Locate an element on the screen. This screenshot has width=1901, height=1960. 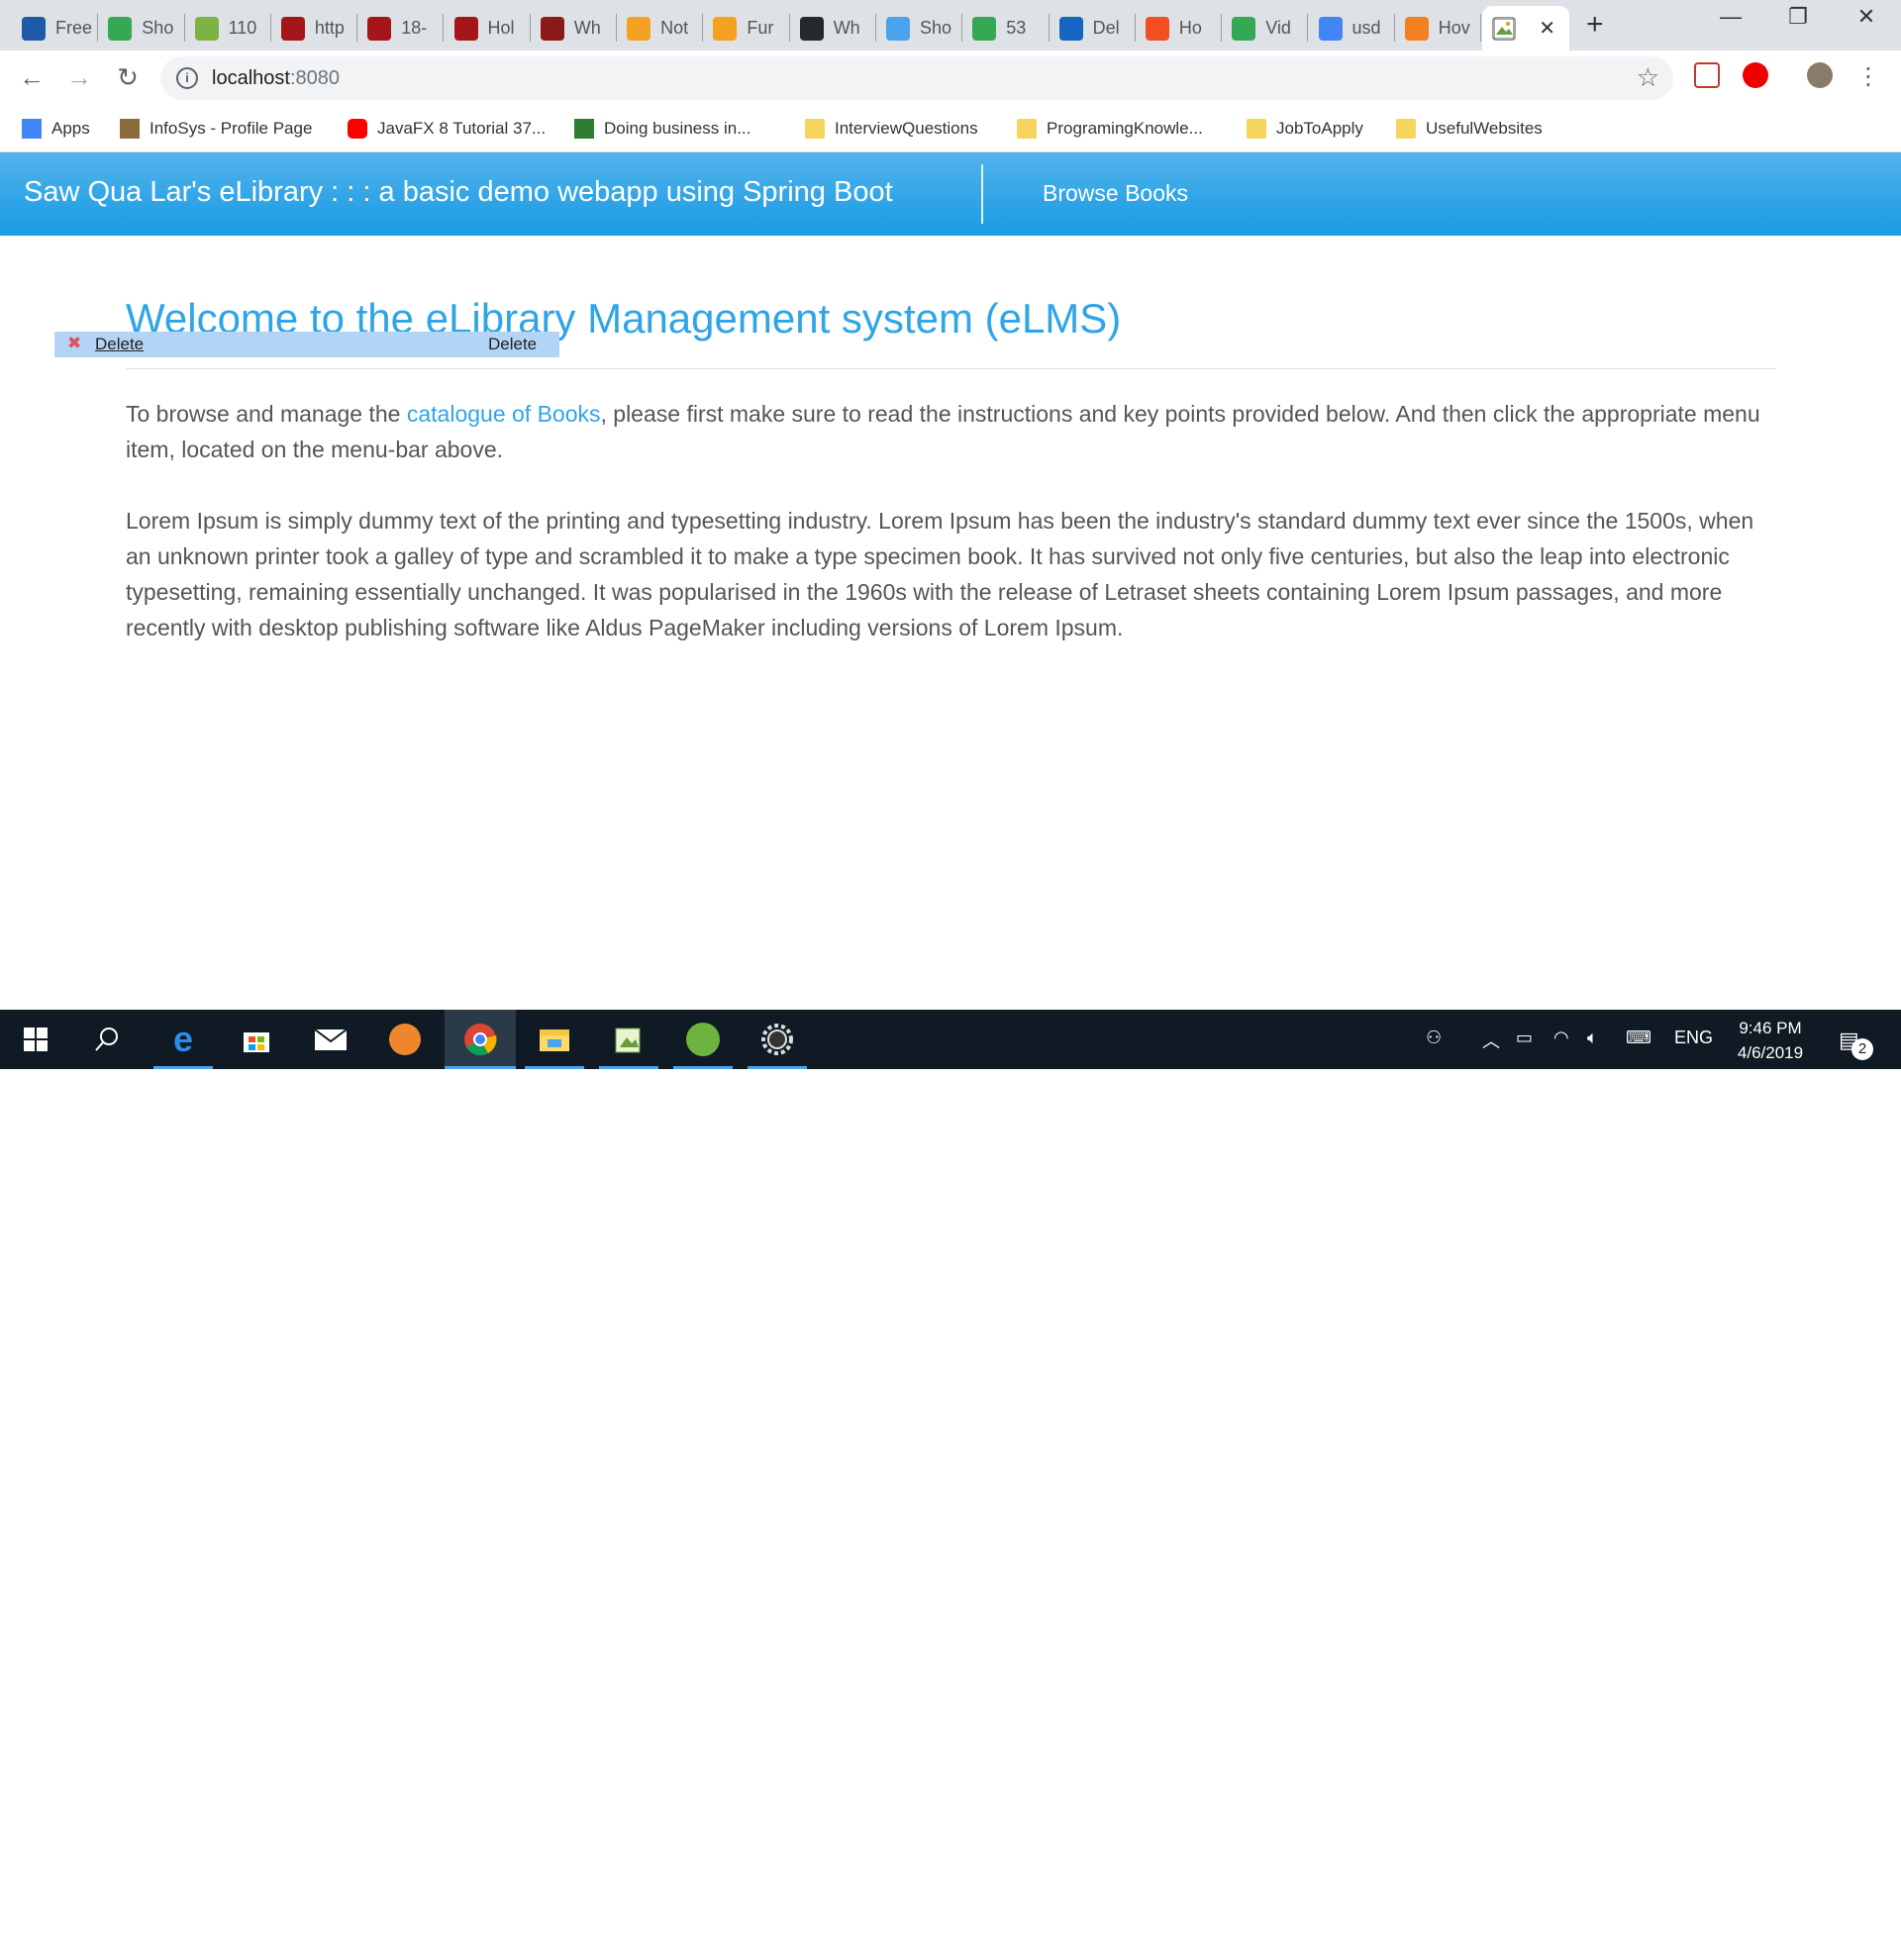
search-icon is located at coordinates (107, 1039).